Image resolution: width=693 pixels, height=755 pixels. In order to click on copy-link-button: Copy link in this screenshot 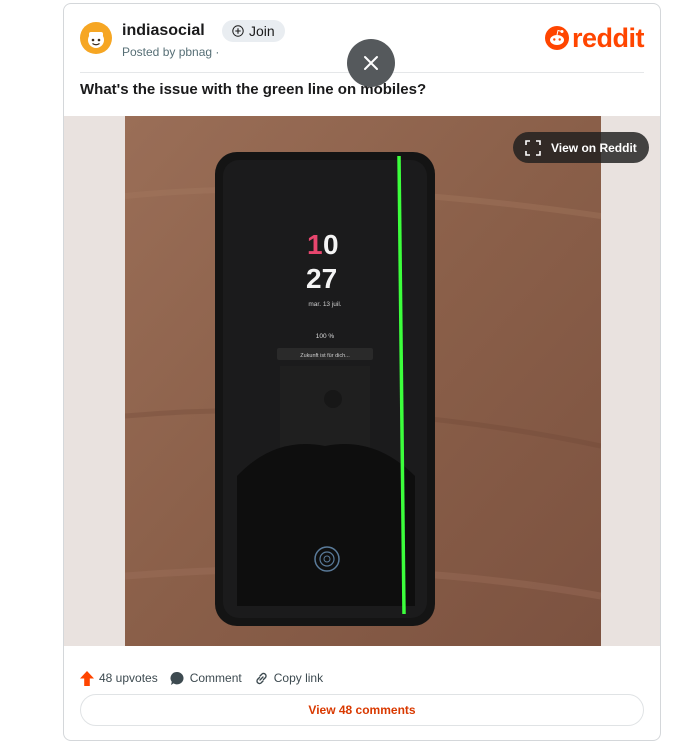, I will do `click(288, 678)`.